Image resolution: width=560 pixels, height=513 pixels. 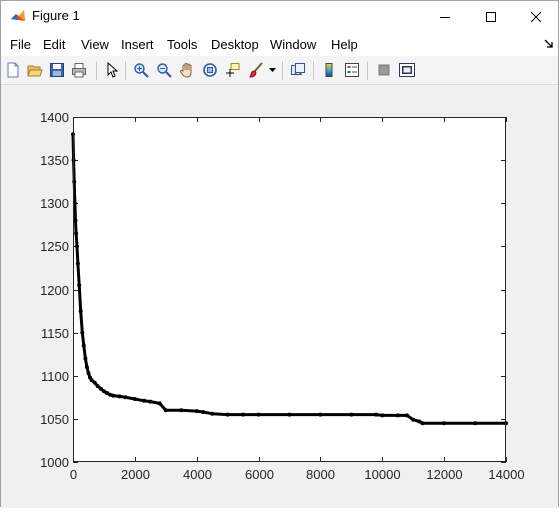 I want to click on legend-button, so click(x=352, y=70).